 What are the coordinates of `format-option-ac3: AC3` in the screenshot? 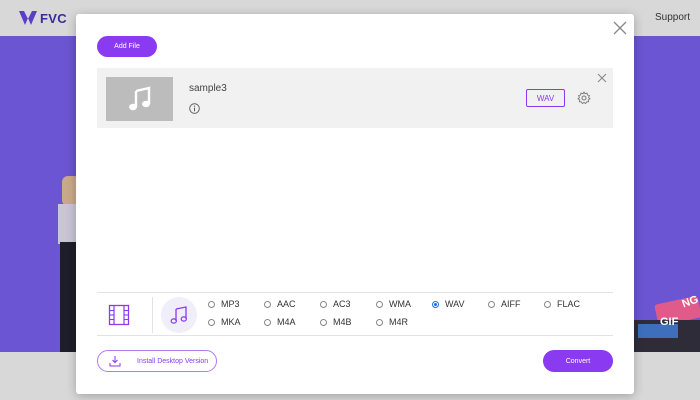 It's located at (335, 304).